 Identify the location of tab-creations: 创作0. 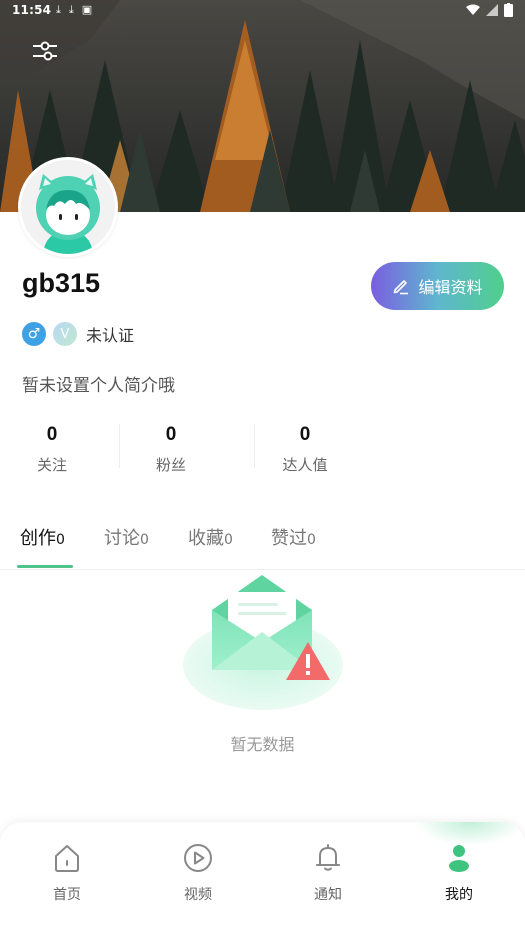
(42, 537).